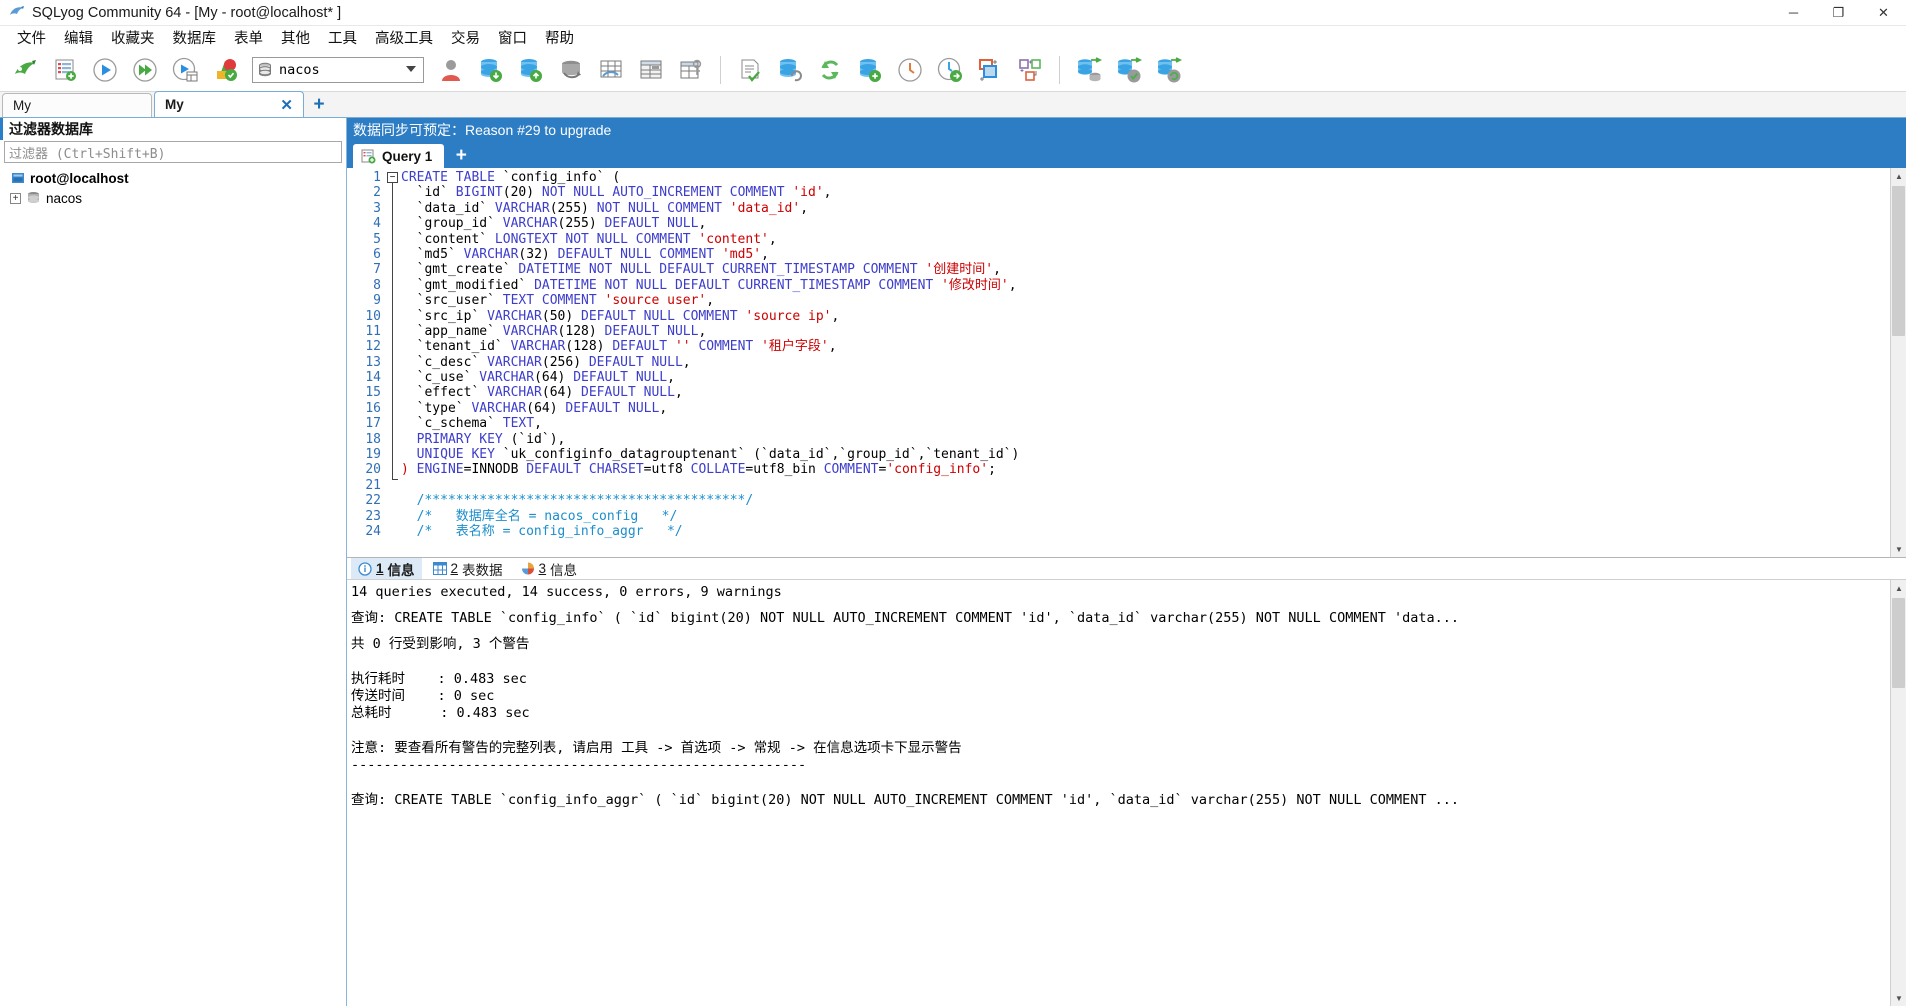 The image size is (1906, 1006). Describe the element at coordinates (1898, 362) in the screenshot. I see `editor-vertical-scrollbar: ▲ ▼` at that location.